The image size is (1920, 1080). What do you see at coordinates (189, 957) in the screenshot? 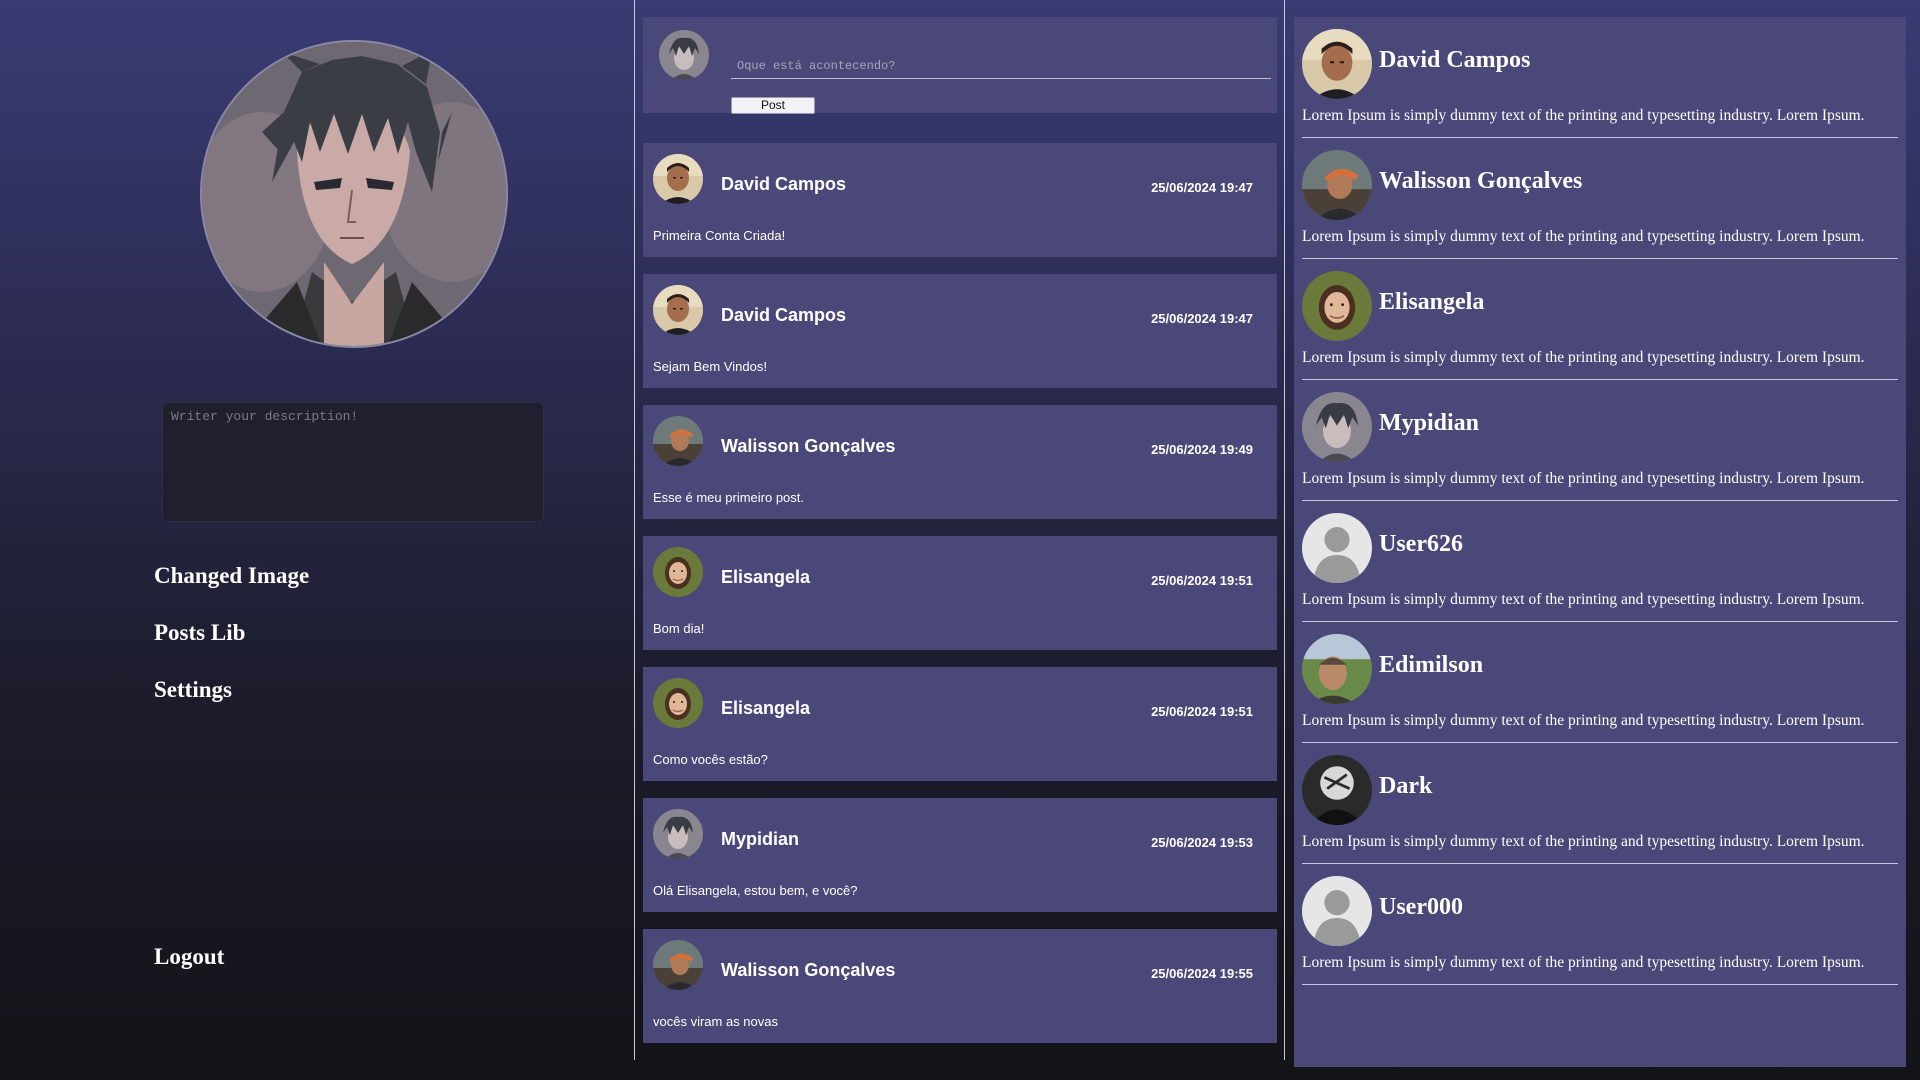
I see `logout-button: Logout` at bounding box center [189, 957].